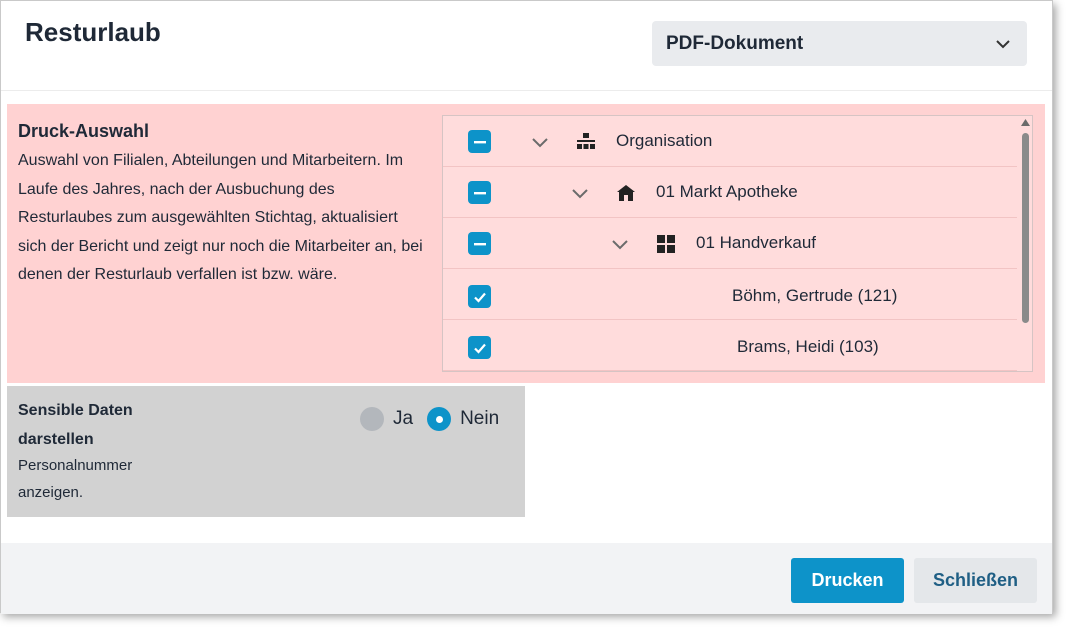 Image resolution: width=1068 pixels, height=629 pixels. What do you see at coordinates (730, 345) in the screenshot?
I see `tree-row-employee: Brams, Heidi (103)` at bounding box center [730, 345].